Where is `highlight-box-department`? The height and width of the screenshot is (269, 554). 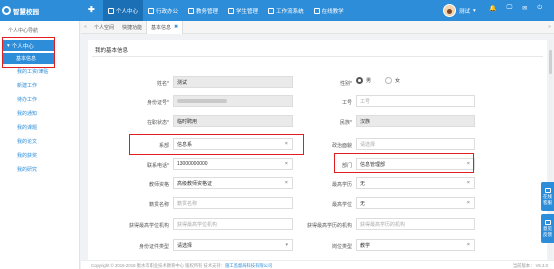 highlight-box-department is located at coordinates (404, 163).